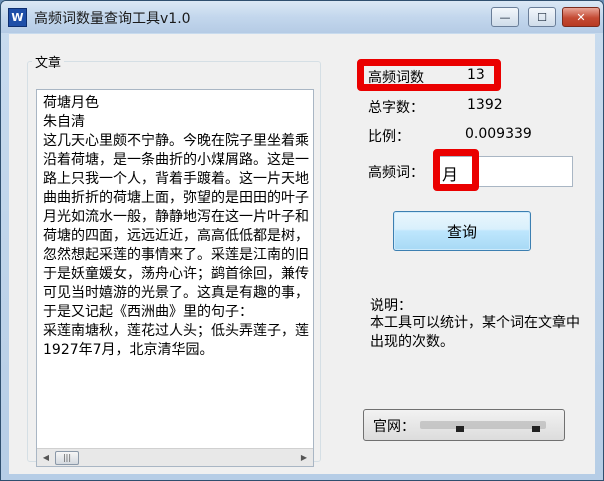 Image resolution: width=604 pixels, height=481 pixels. Describe the element at coordinates (67, 458) in the screenshot. I see `scroll-thumb: |||` at that location.